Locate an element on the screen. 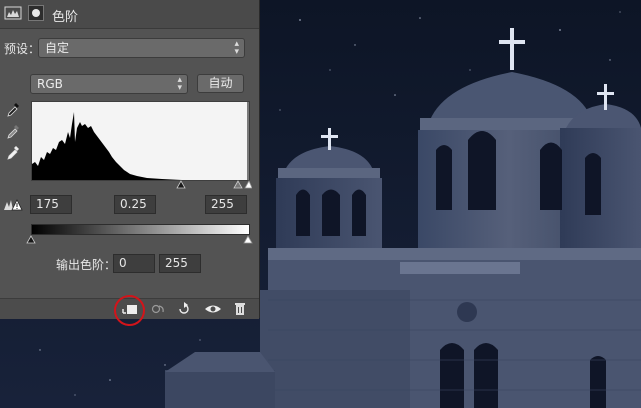 Image resolution: width=641 pixels, height=408 pixels. input-gamma-field: 0.25 is located at coordinates (135, 204).